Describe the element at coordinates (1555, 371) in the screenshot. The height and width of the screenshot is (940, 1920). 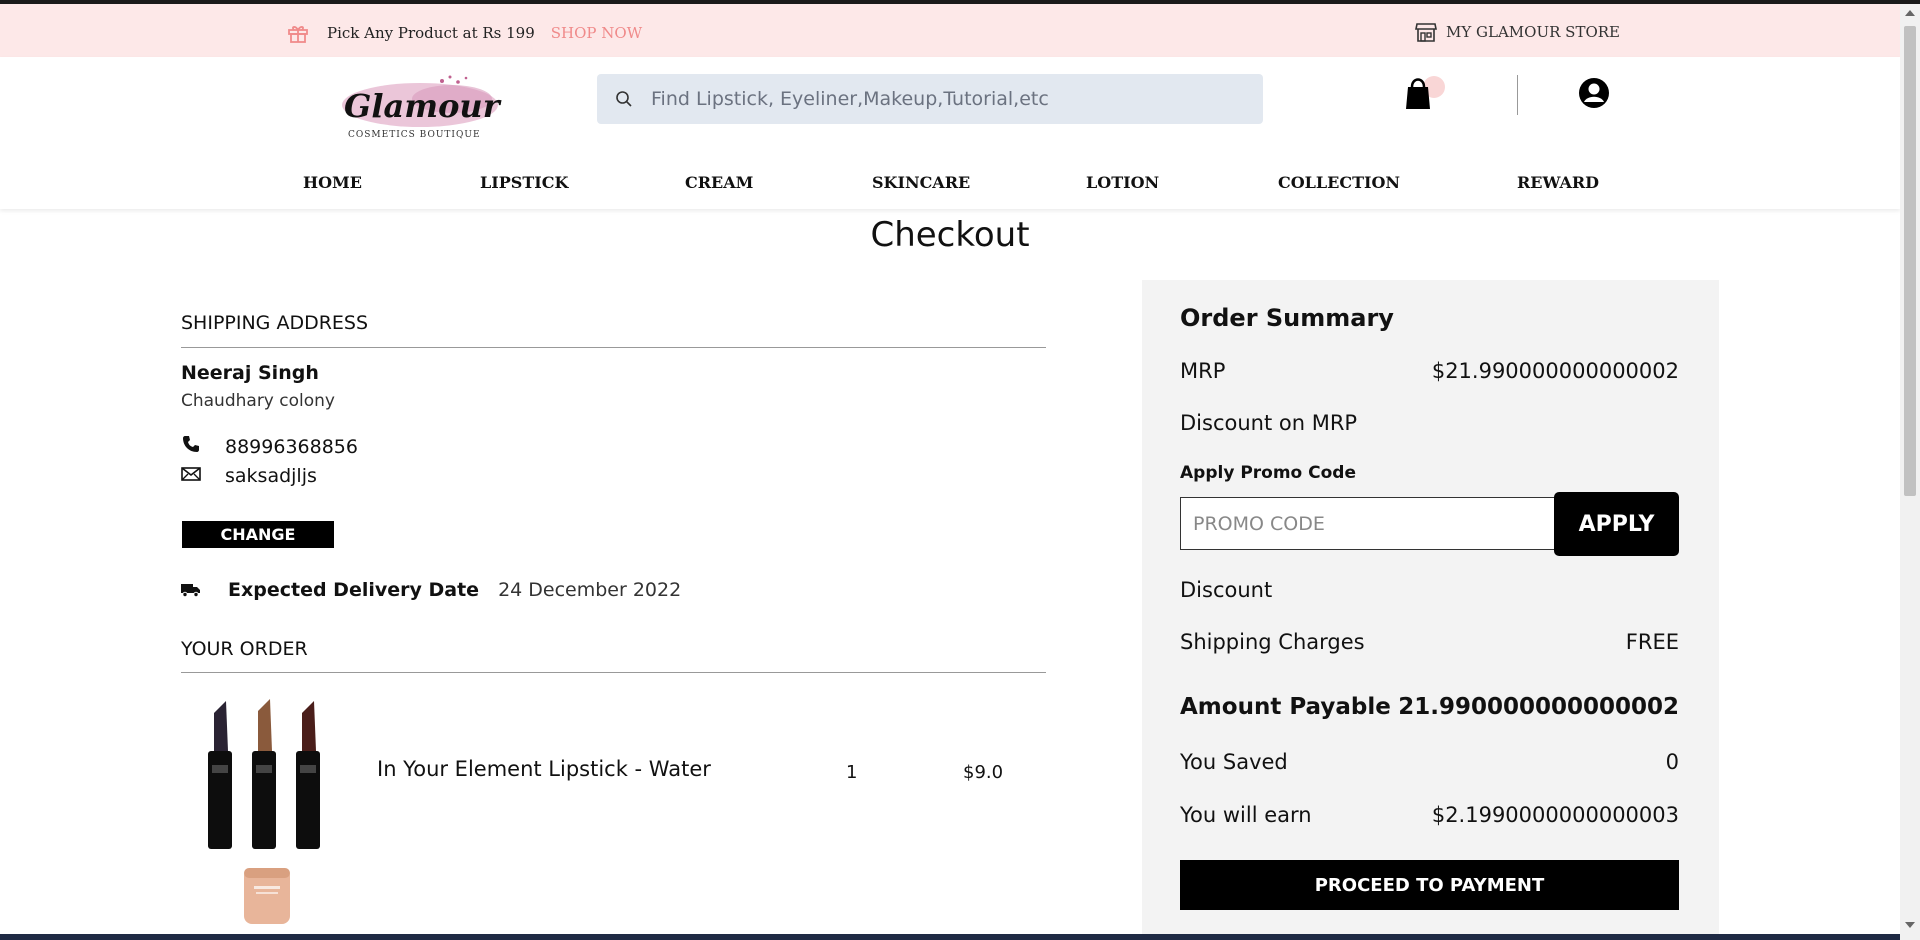
I see `mrp-value: $21.990000000000002` at that location.